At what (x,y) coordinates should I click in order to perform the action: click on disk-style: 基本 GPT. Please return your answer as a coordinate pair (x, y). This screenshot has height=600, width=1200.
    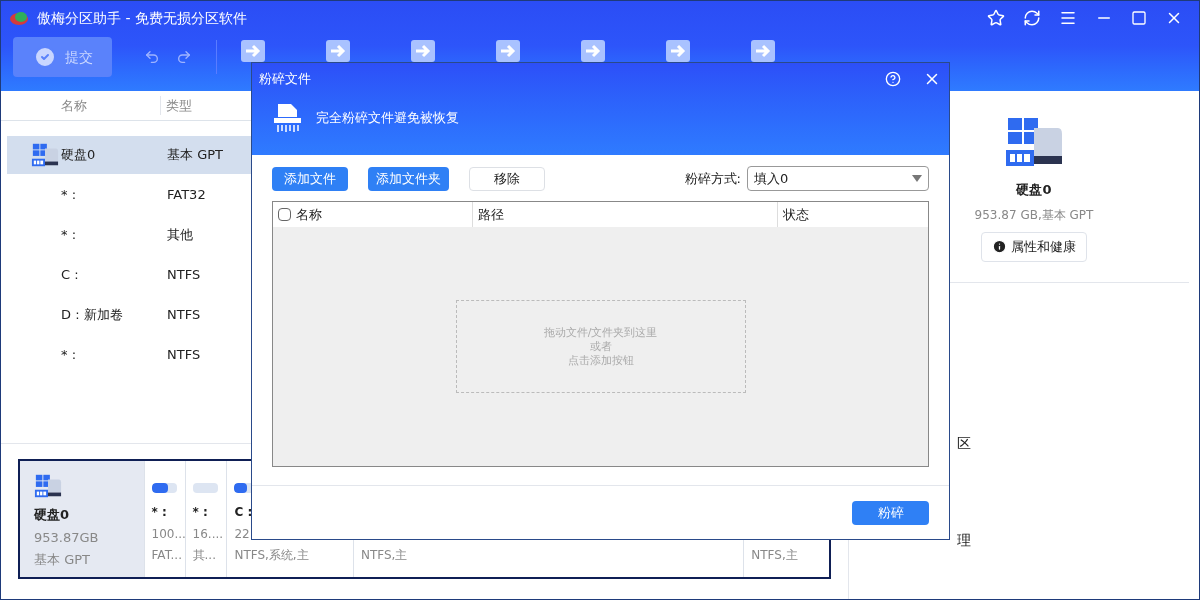
    Looking at the image, I should click on (62, 560).